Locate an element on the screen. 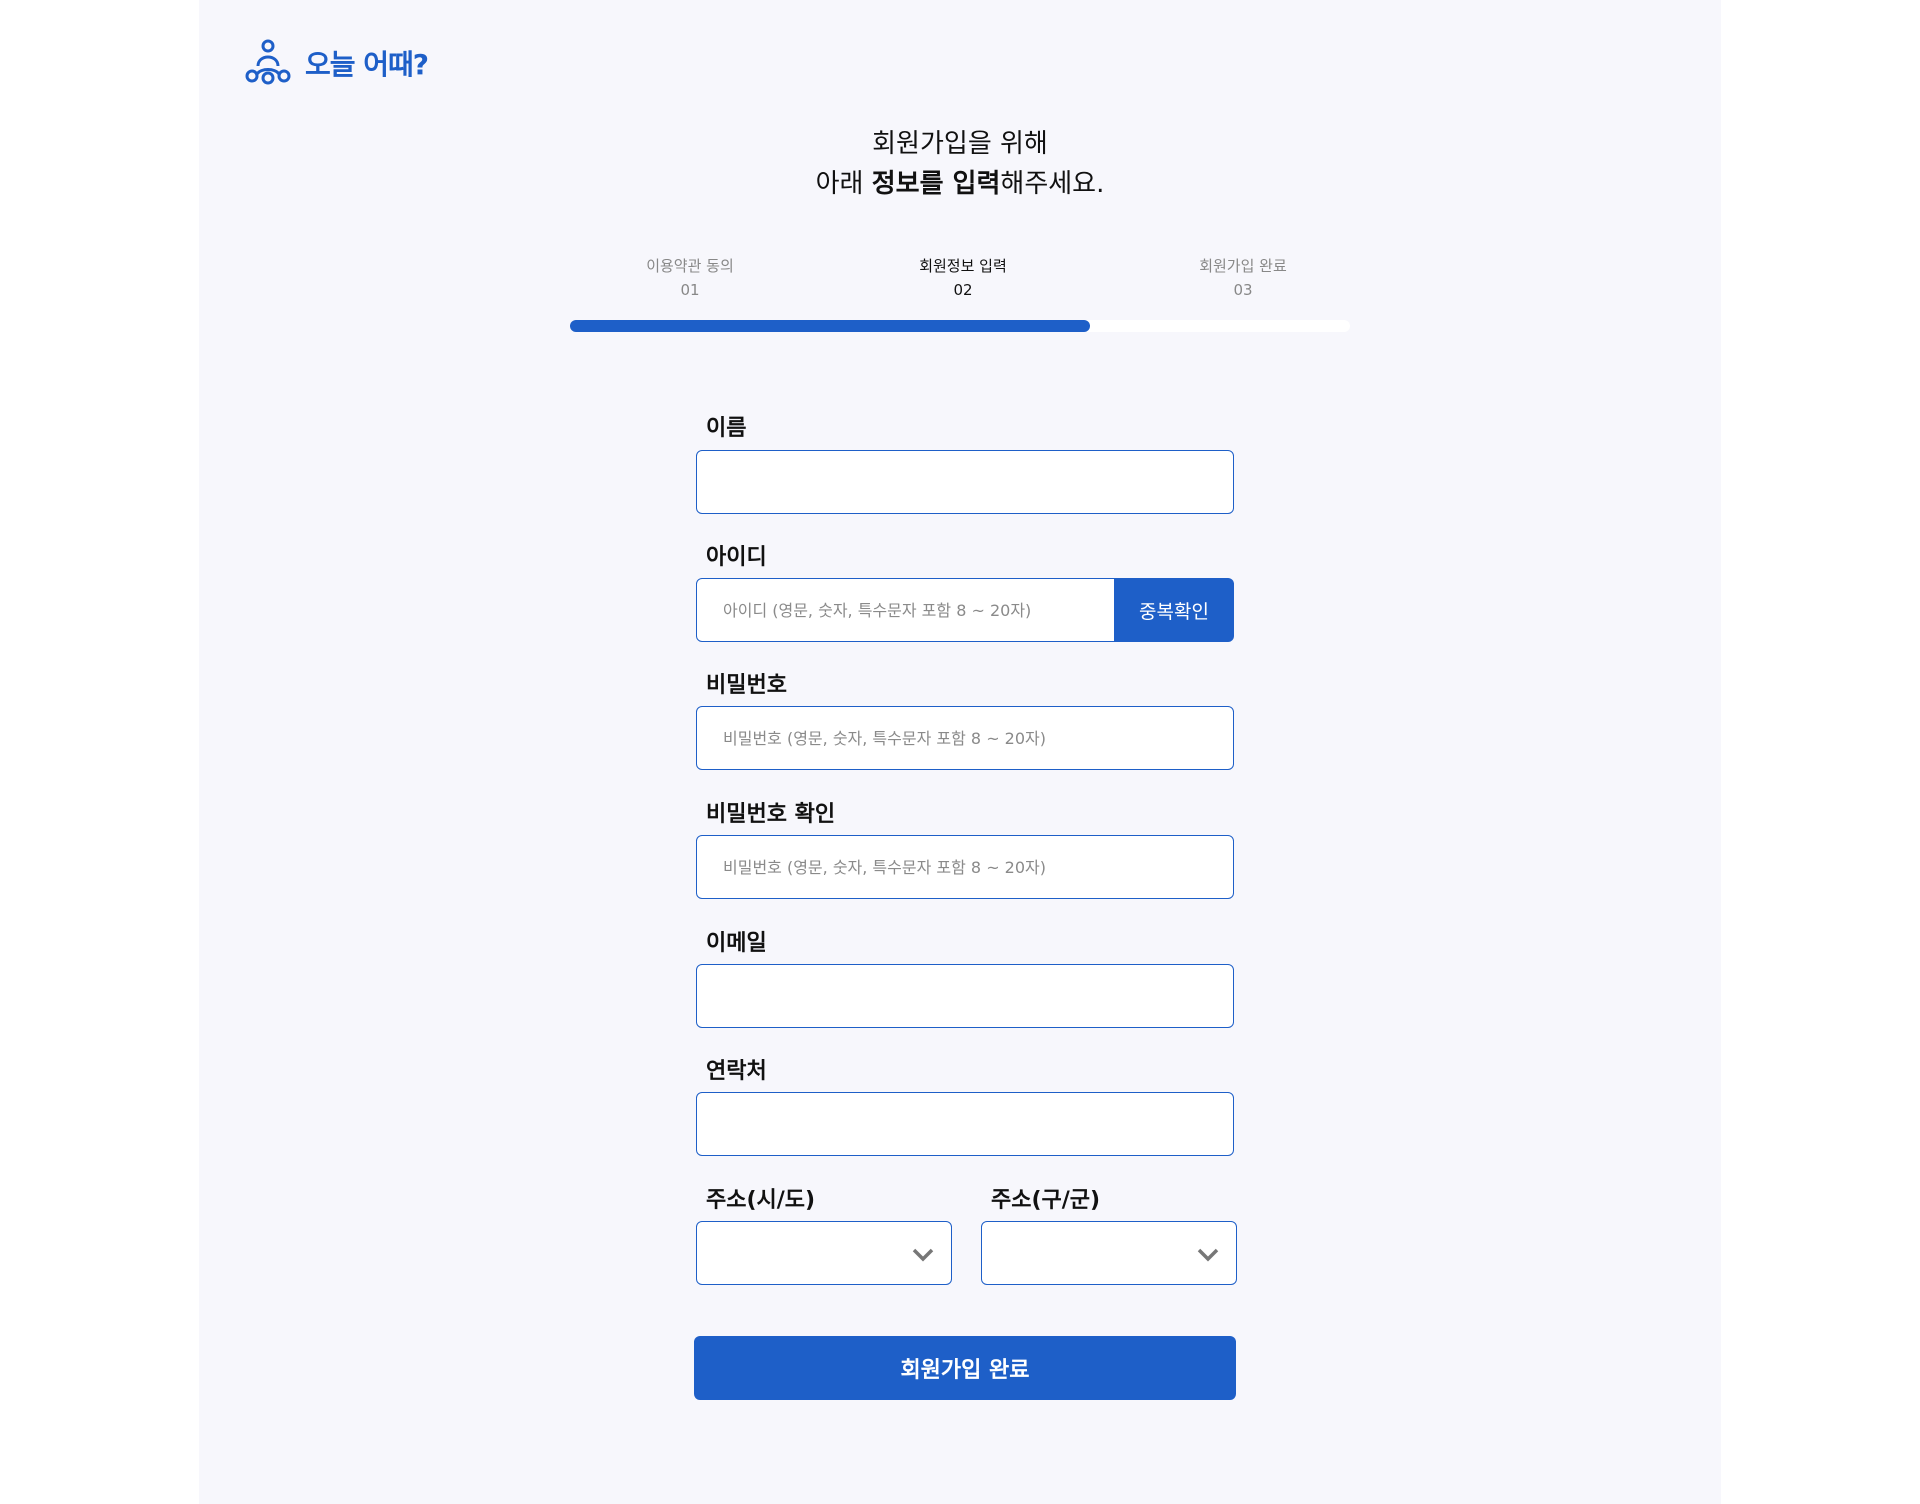  password-confirm-label: 비밀번호 확인 is located at coordinates (771, 814).